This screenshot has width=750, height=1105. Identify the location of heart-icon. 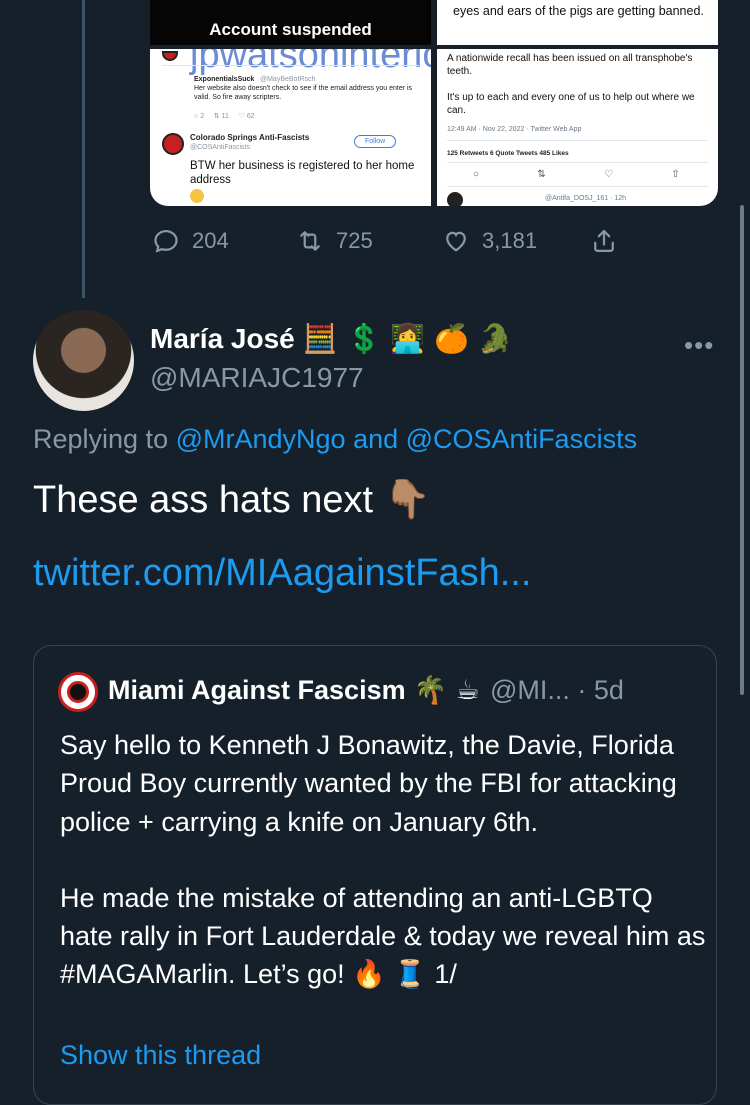
(456, 241).